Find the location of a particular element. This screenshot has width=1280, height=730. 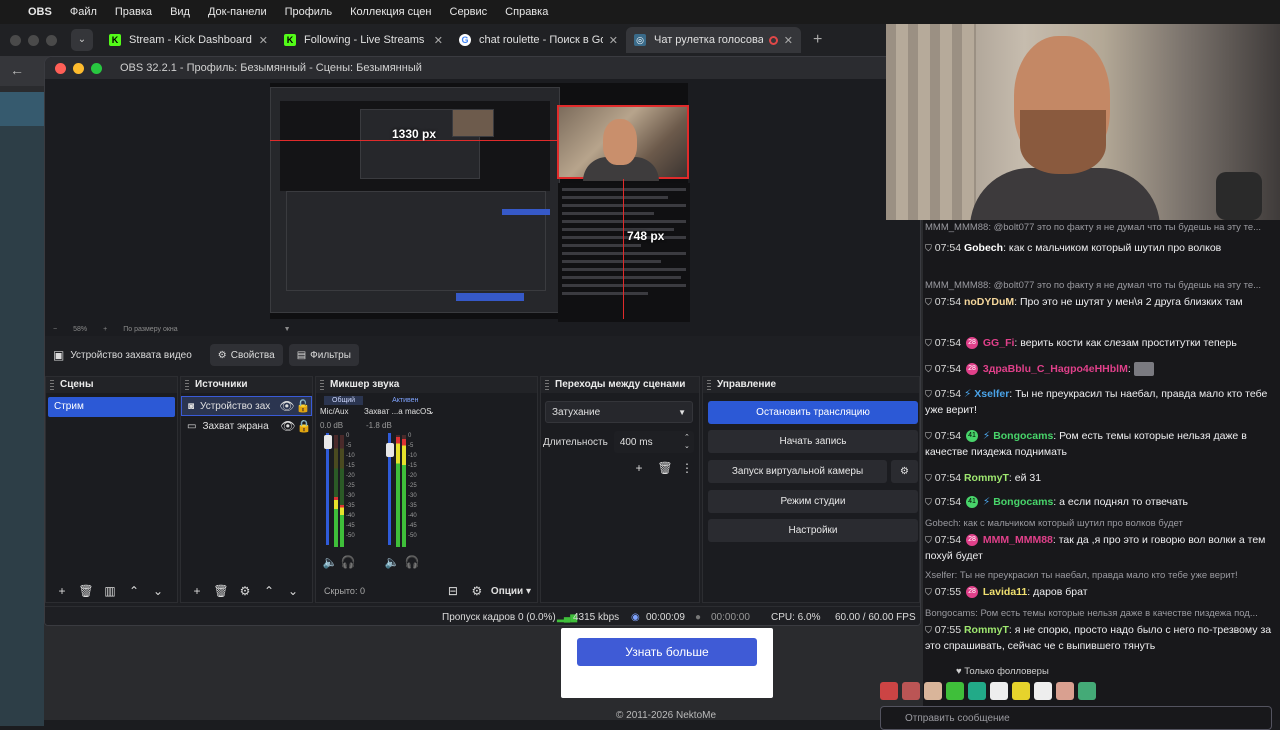

remove-scene-icon: 🗑 is located at coordinates (86, 591).